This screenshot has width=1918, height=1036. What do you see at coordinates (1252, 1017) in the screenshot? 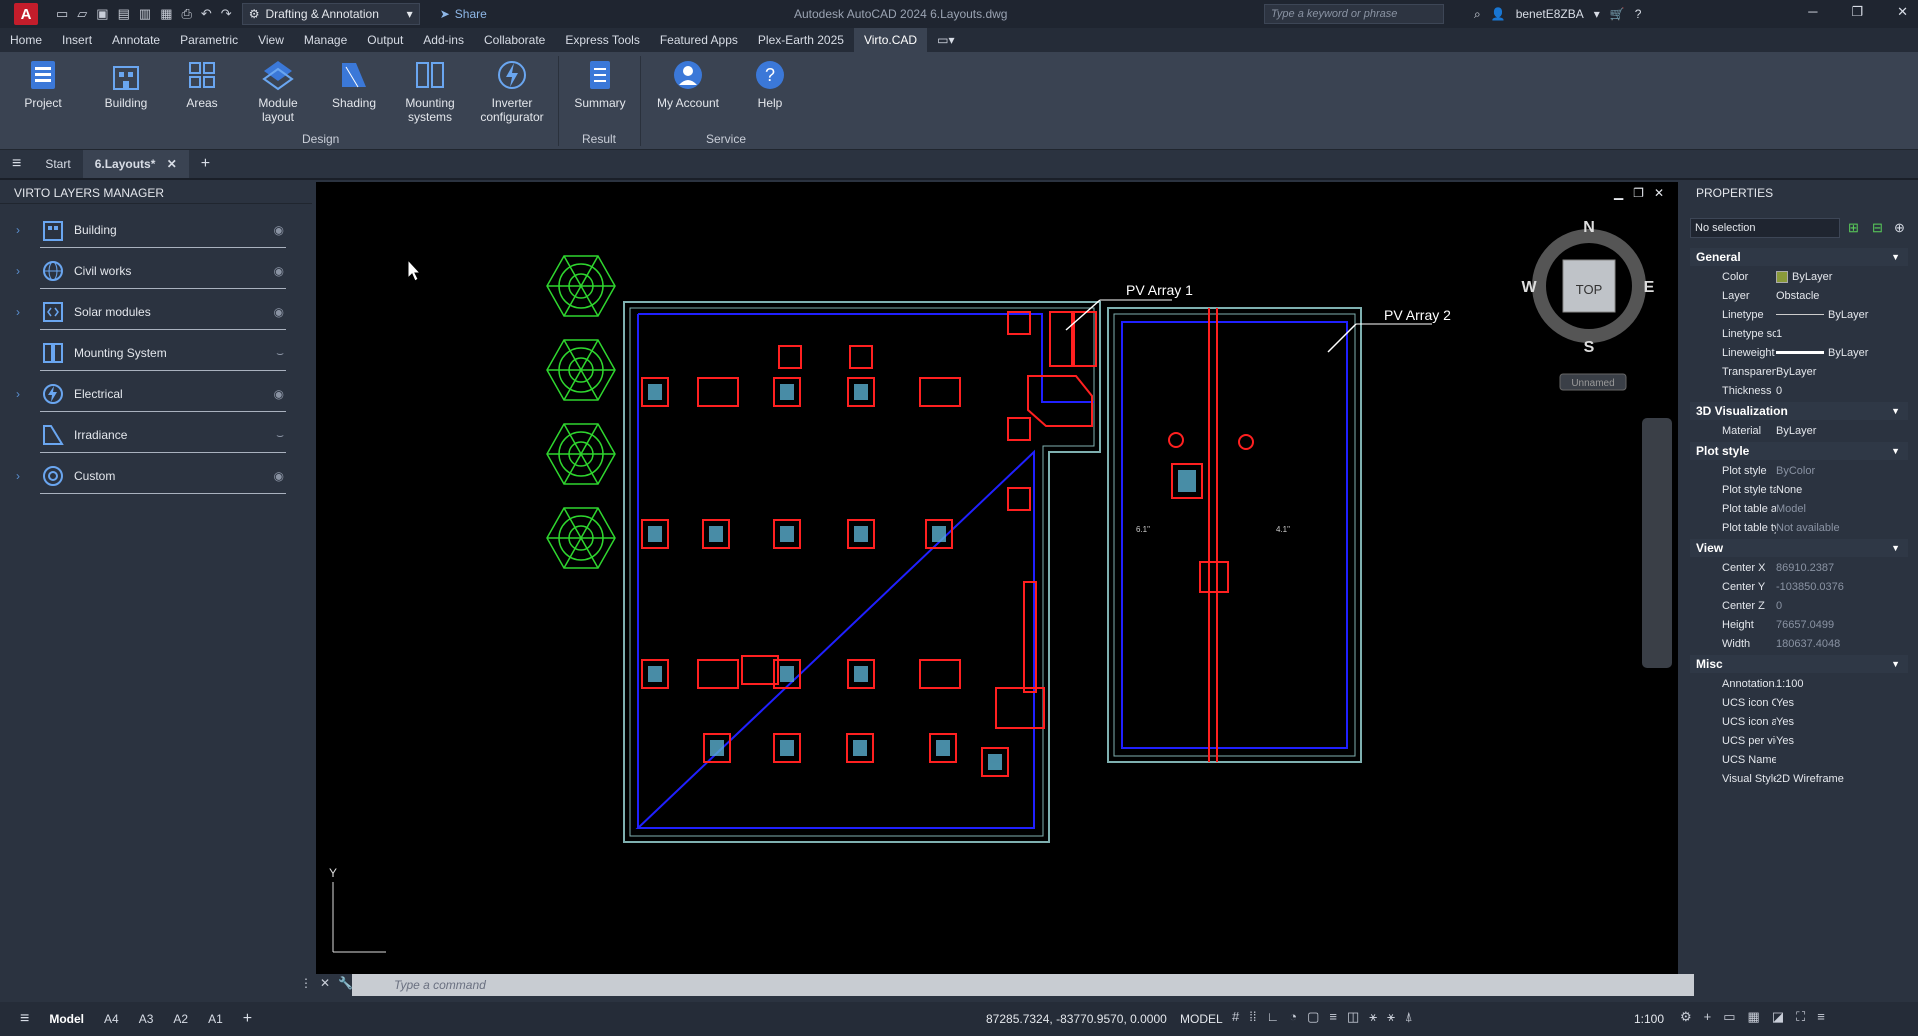
I see `snap-icon: ⁞⁞` at bounding box center [1252, 1017].